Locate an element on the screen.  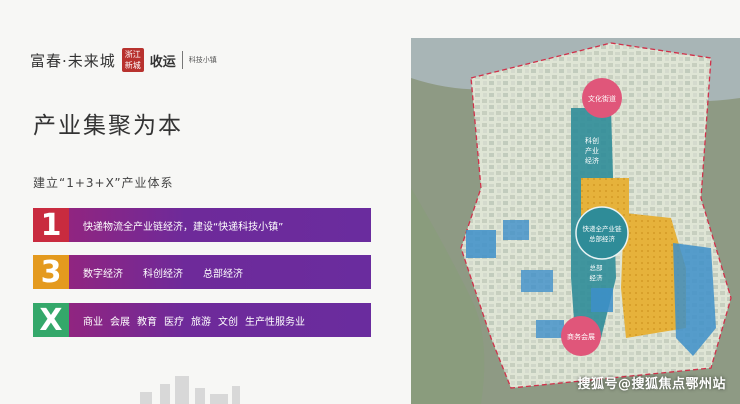
band-item: 教育 is located at coordinates (147, 322).